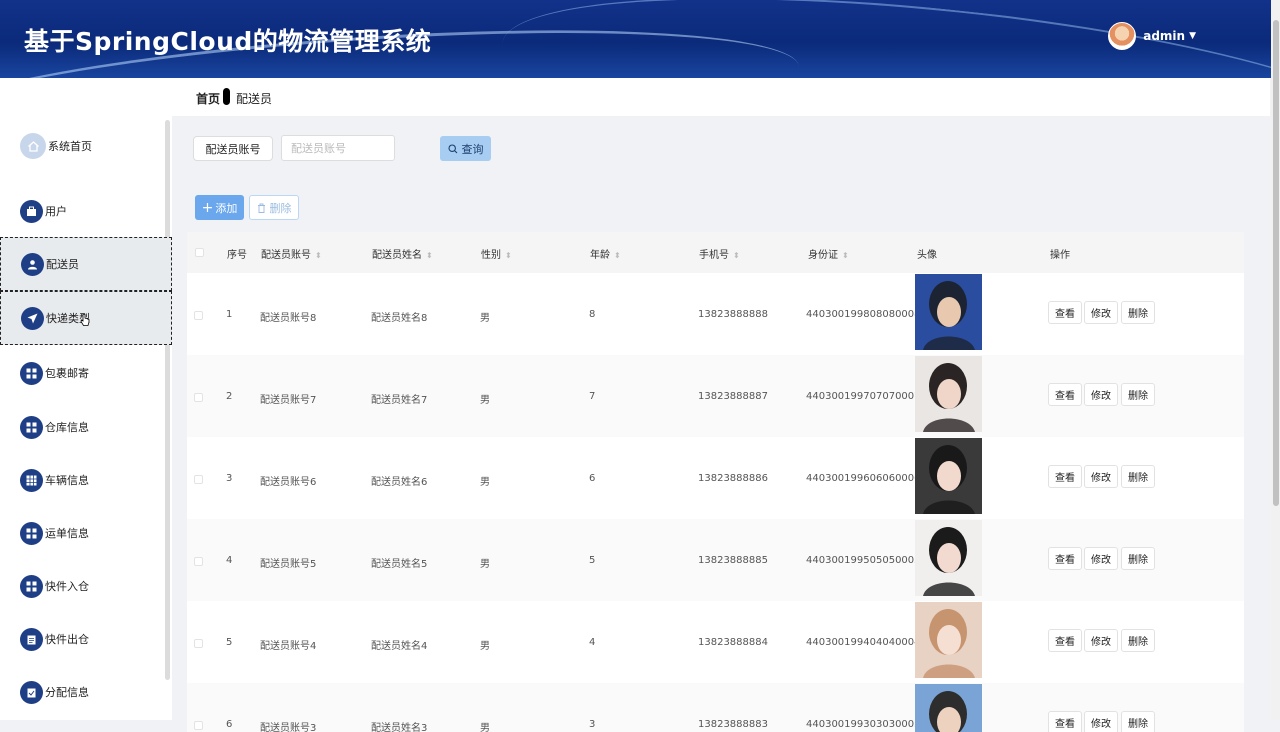  What do you see at coordinates (465, 148) in the screenshot?
I see `query-button: 查询` at bounding box center [465, 148].